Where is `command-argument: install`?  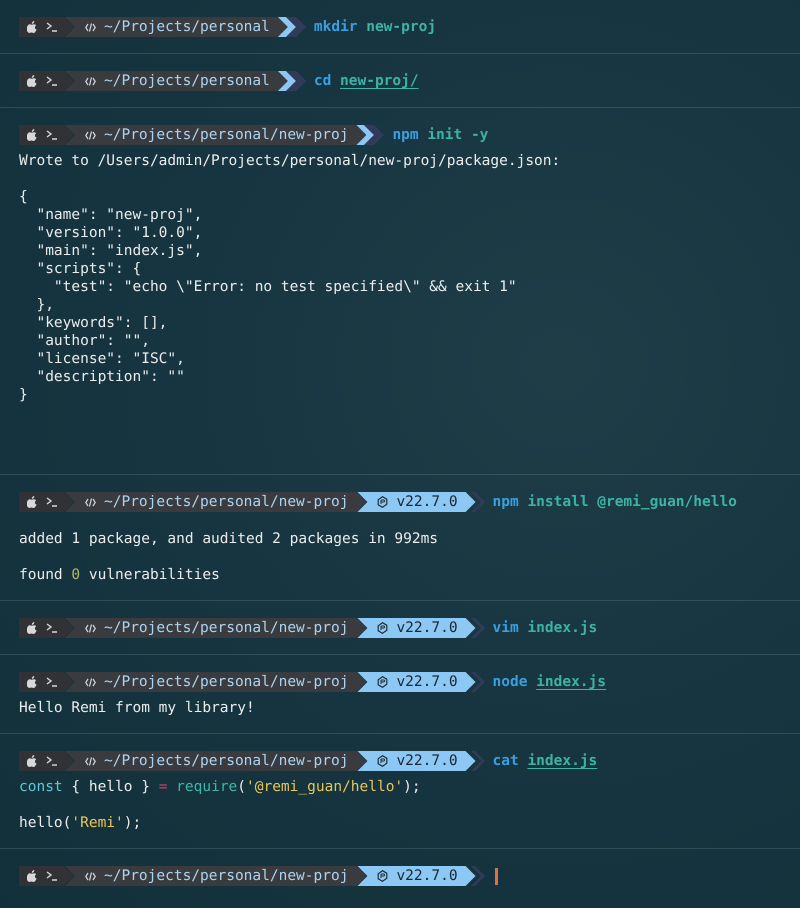
command-argument: install is located at coordinates (558, 502).